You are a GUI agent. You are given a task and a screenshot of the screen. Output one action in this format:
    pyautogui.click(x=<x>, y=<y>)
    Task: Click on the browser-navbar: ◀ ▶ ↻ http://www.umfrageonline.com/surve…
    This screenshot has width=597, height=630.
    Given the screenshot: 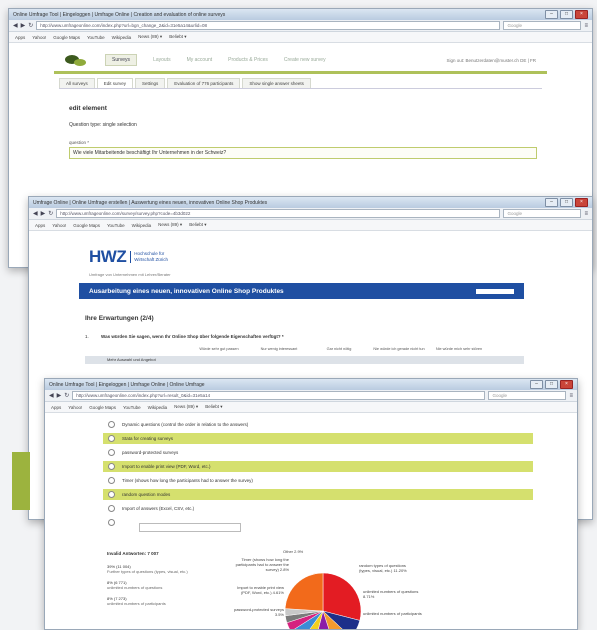 What is the action you would take?
    pyautogui.click(x=310, y=214)
    